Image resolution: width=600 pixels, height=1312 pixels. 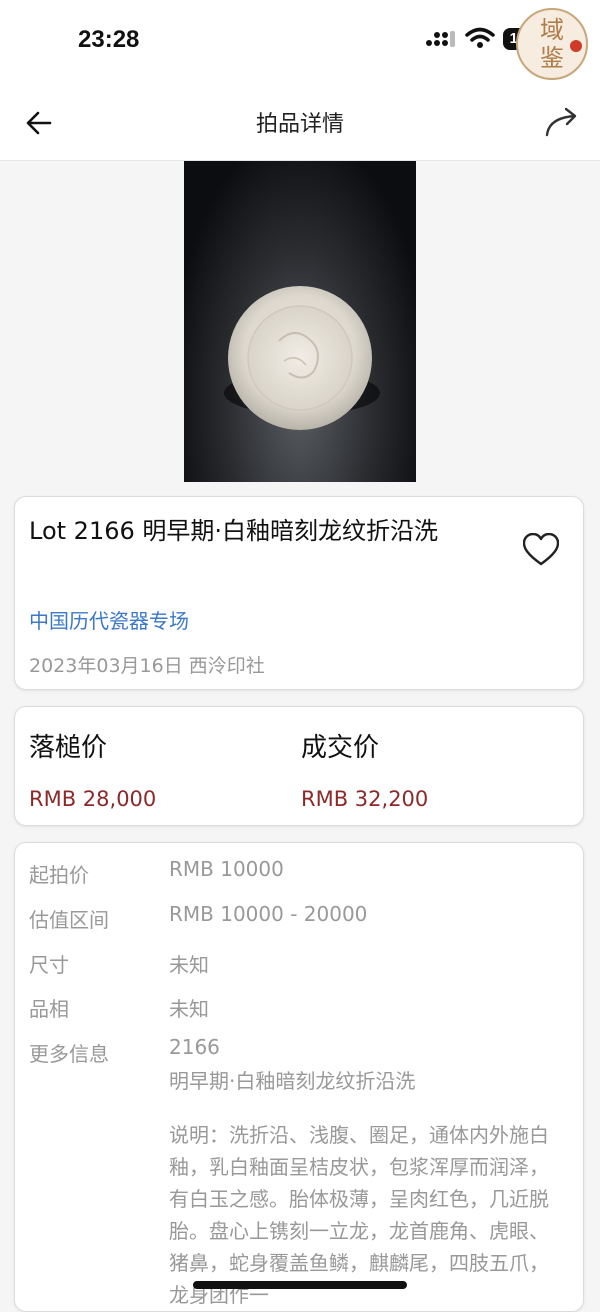 I want to click on estimate-label: 估值区间, so click(x=69, y=920).